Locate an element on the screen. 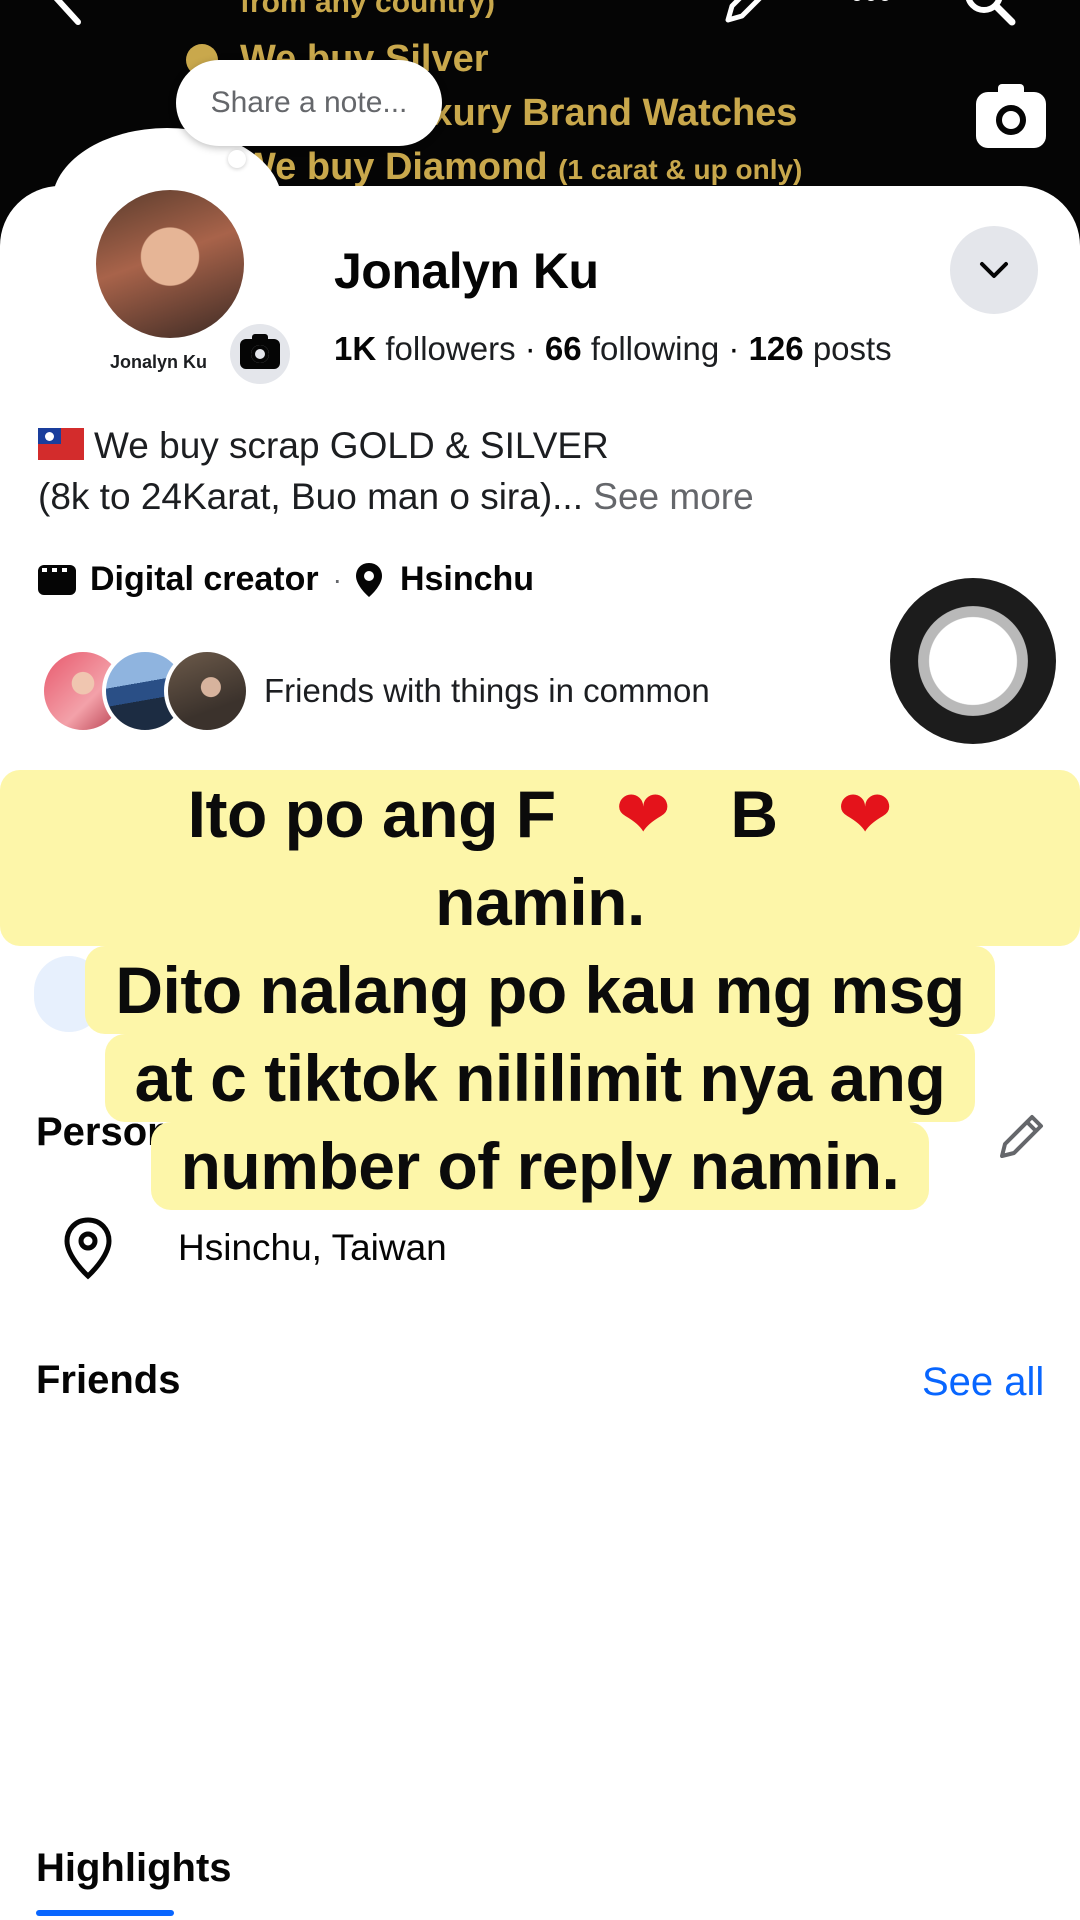 The height and width of the screenshot is (1920, 1080). followers-label: followers is located at coordinates (450, 348).